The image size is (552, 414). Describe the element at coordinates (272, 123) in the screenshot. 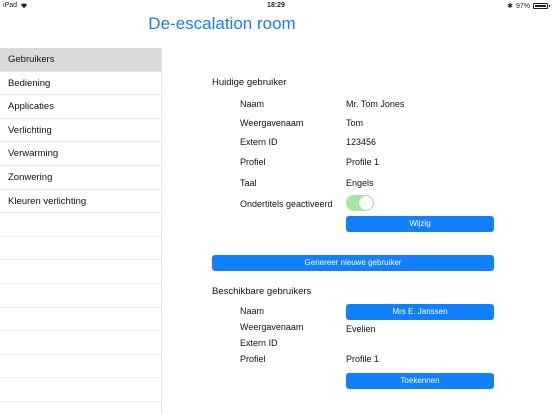

I see `current-display-label: Weergavenaam` at that location.